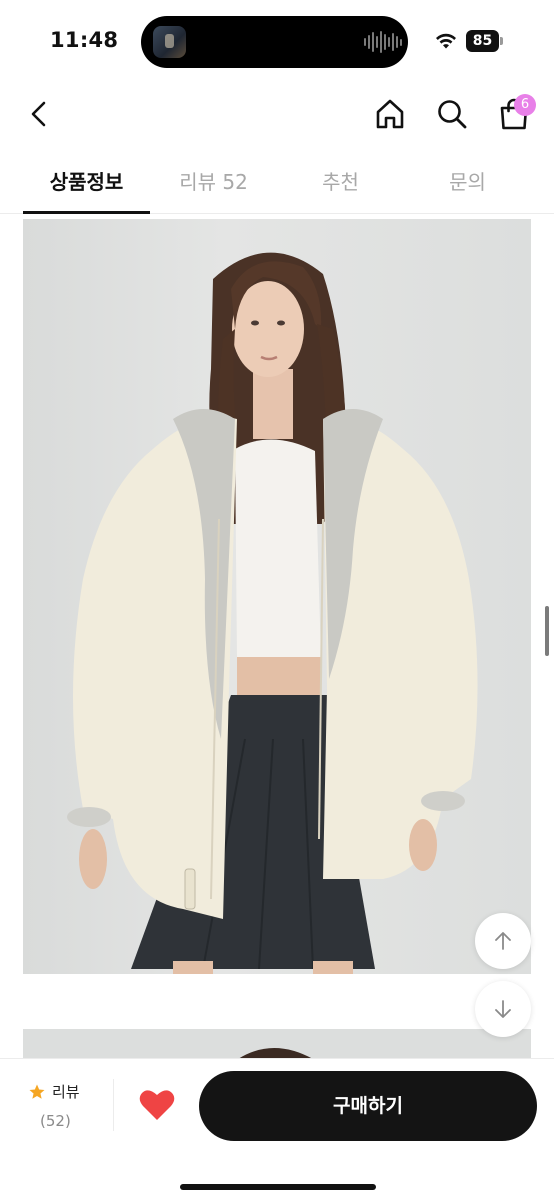 Image resolution: width=554 pixels, height=1200 pixels. I want to click on battery-level: 85, so click(482, 41).